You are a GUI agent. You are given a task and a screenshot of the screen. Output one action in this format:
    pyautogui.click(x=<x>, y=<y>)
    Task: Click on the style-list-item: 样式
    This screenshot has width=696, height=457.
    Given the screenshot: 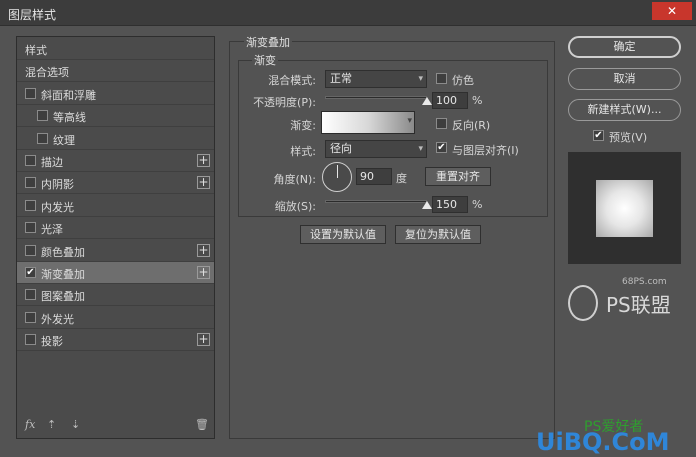 What is the action you would take?
    pyautogui.click(x=115, y=49)
    